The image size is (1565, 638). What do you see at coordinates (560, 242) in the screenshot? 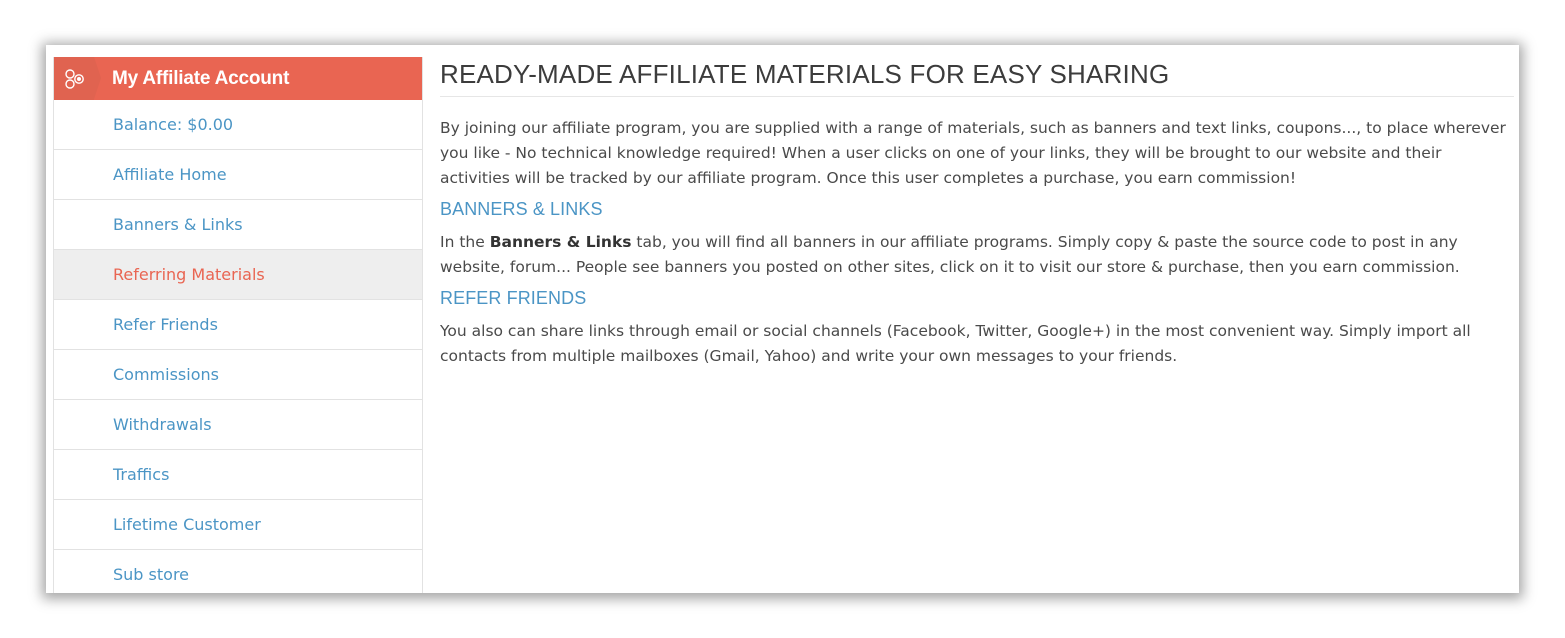
I see `banners-text-bold: Banners & Links` at bounding box center [560, 242].